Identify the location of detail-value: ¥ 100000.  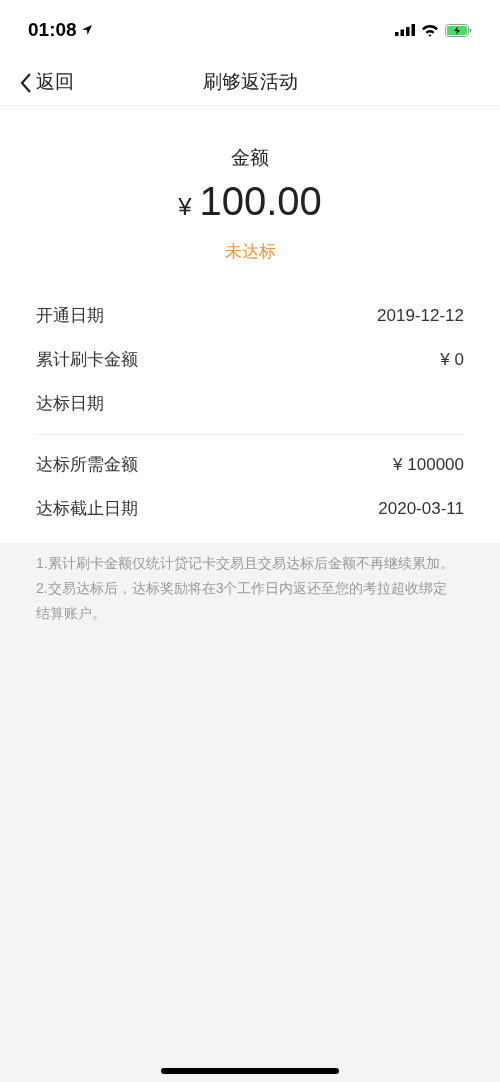
(428, 465).